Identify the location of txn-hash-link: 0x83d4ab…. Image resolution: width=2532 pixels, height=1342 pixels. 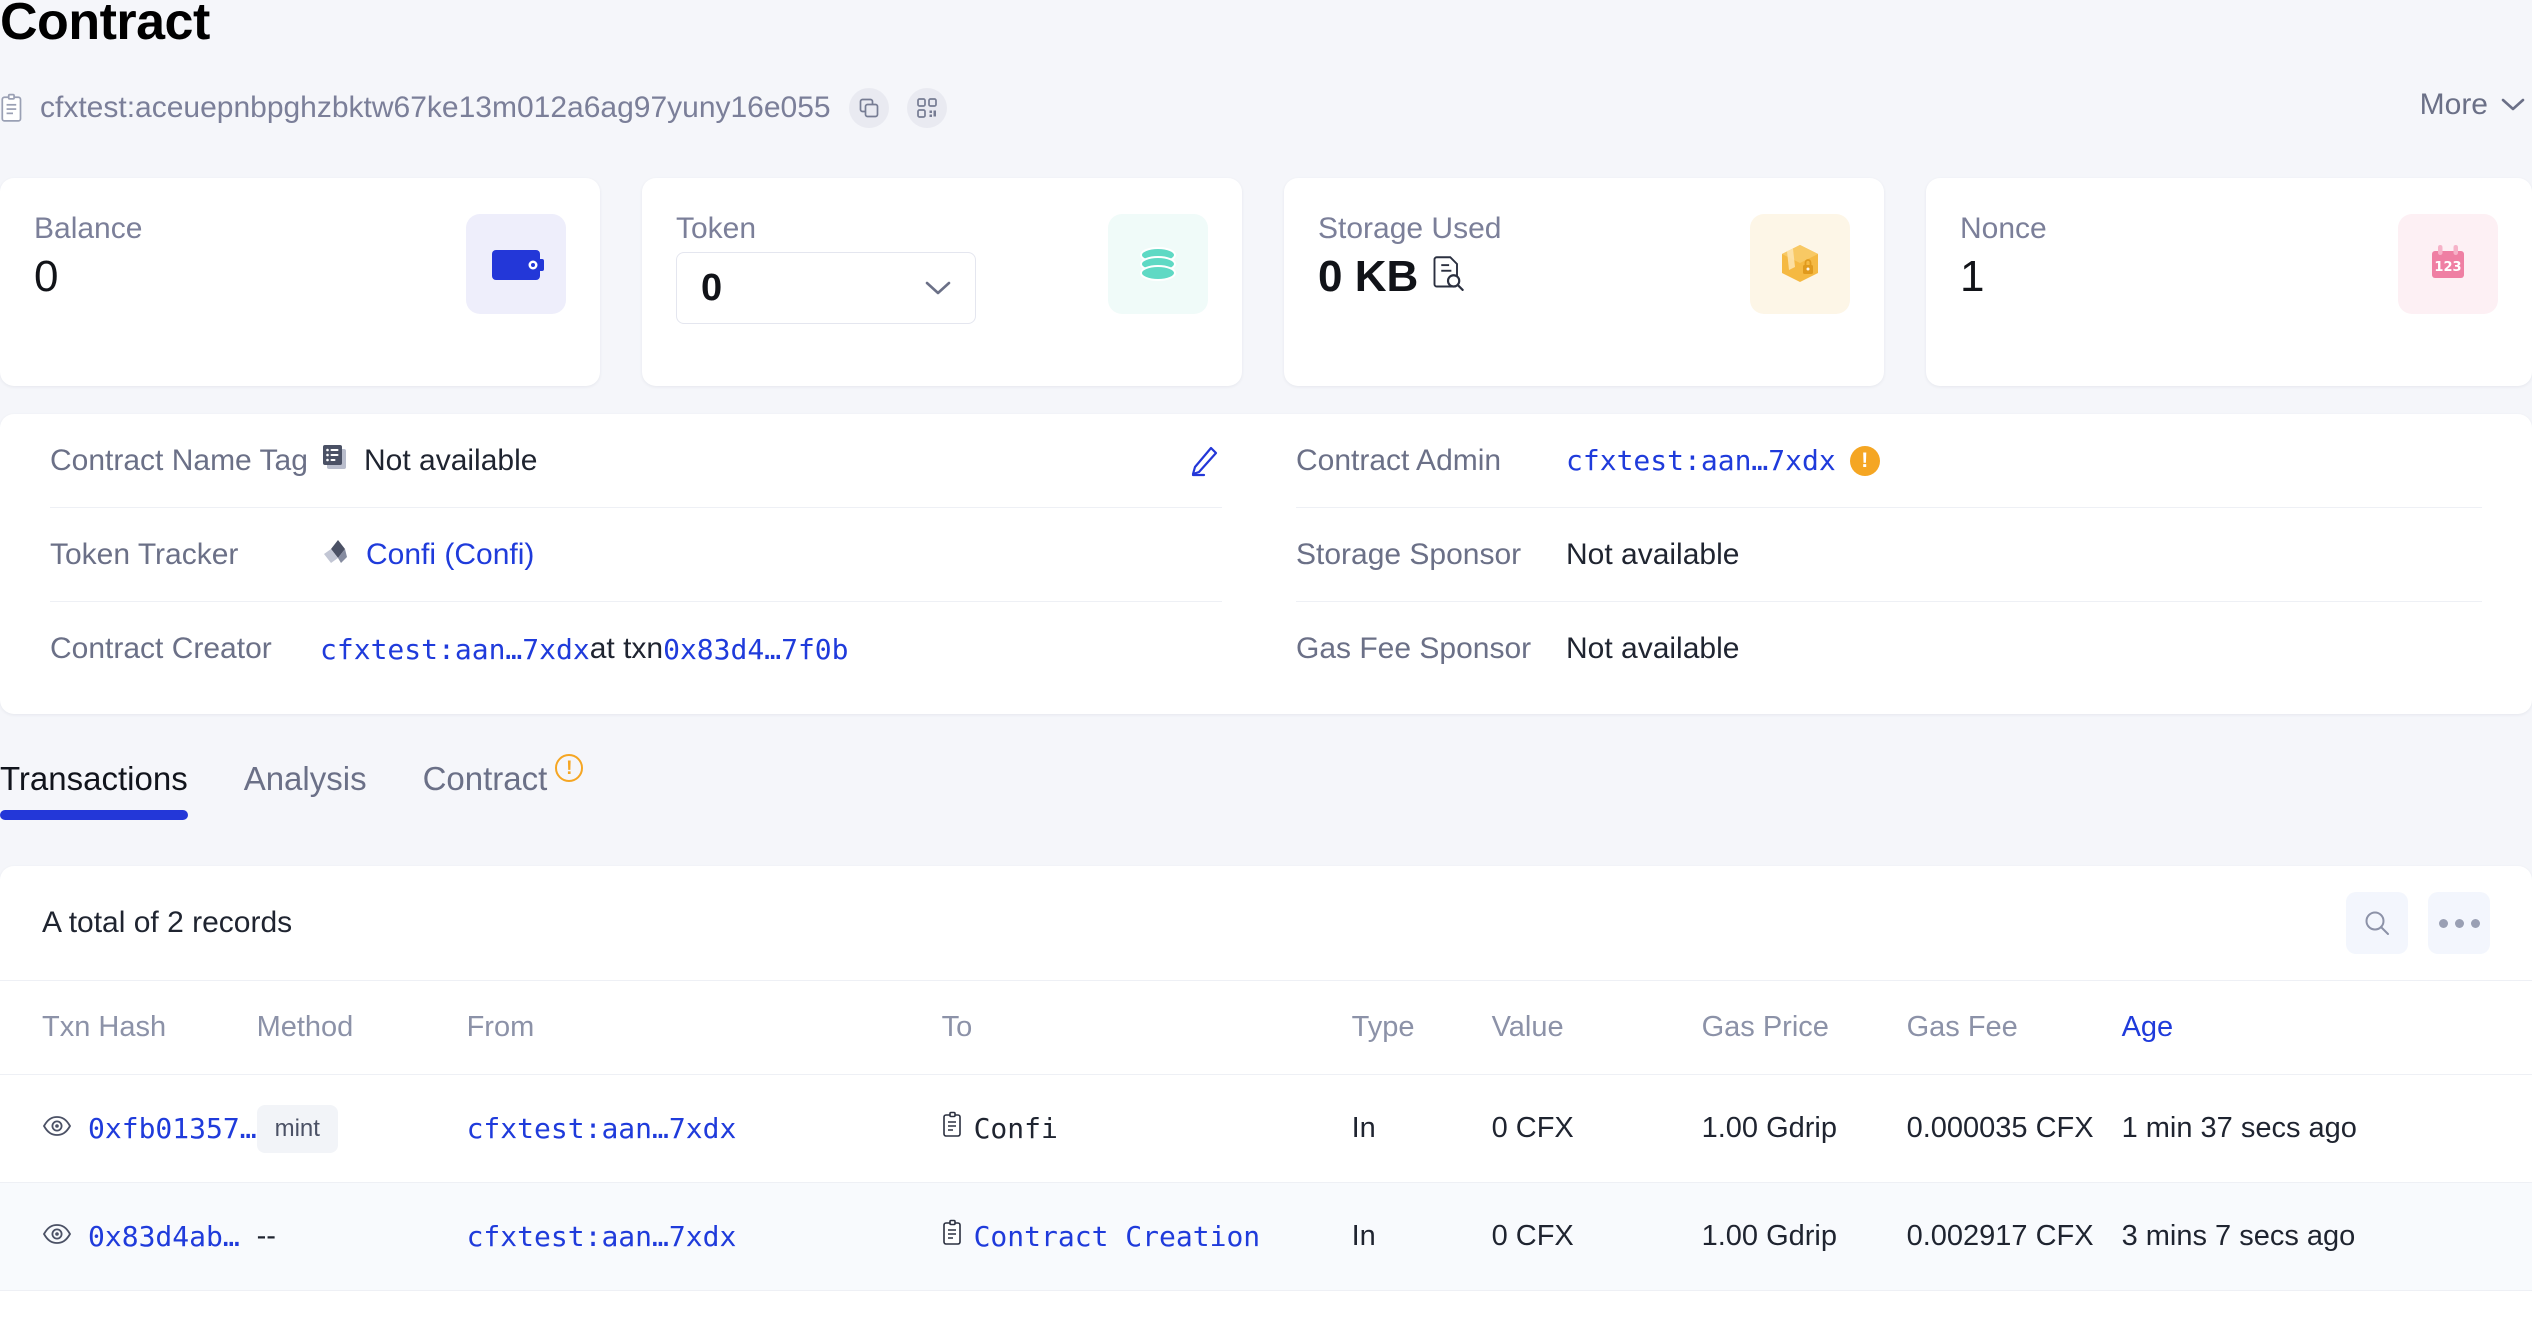
(164, 1236).